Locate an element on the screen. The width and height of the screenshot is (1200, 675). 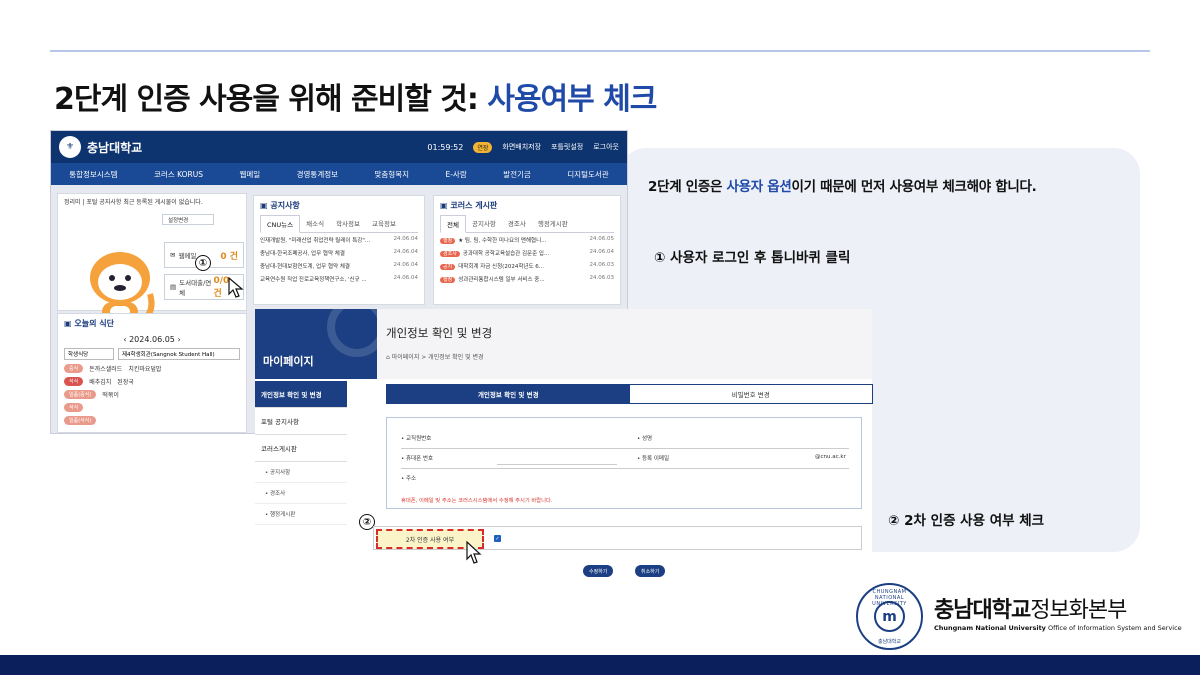
mypage-page-title: 개인정보 확인 및 변경 is located at coordinates (439, 333).